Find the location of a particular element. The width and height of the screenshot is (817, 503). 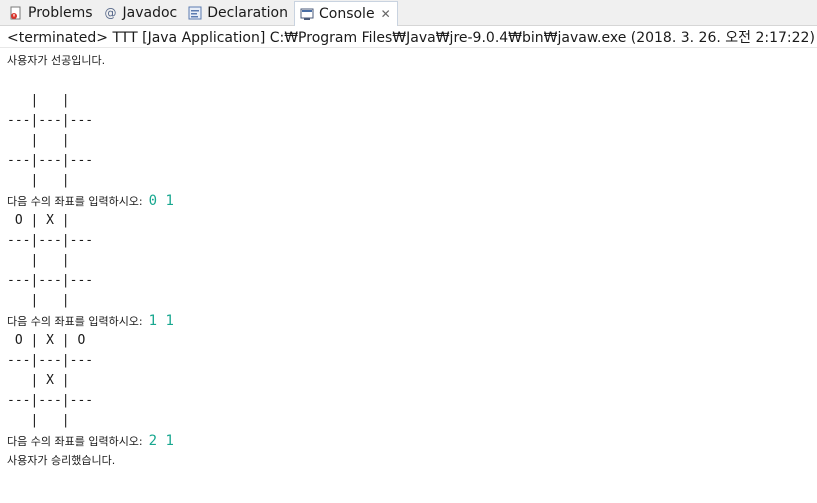

at-icon: @ is located at coordinates (110, 12).